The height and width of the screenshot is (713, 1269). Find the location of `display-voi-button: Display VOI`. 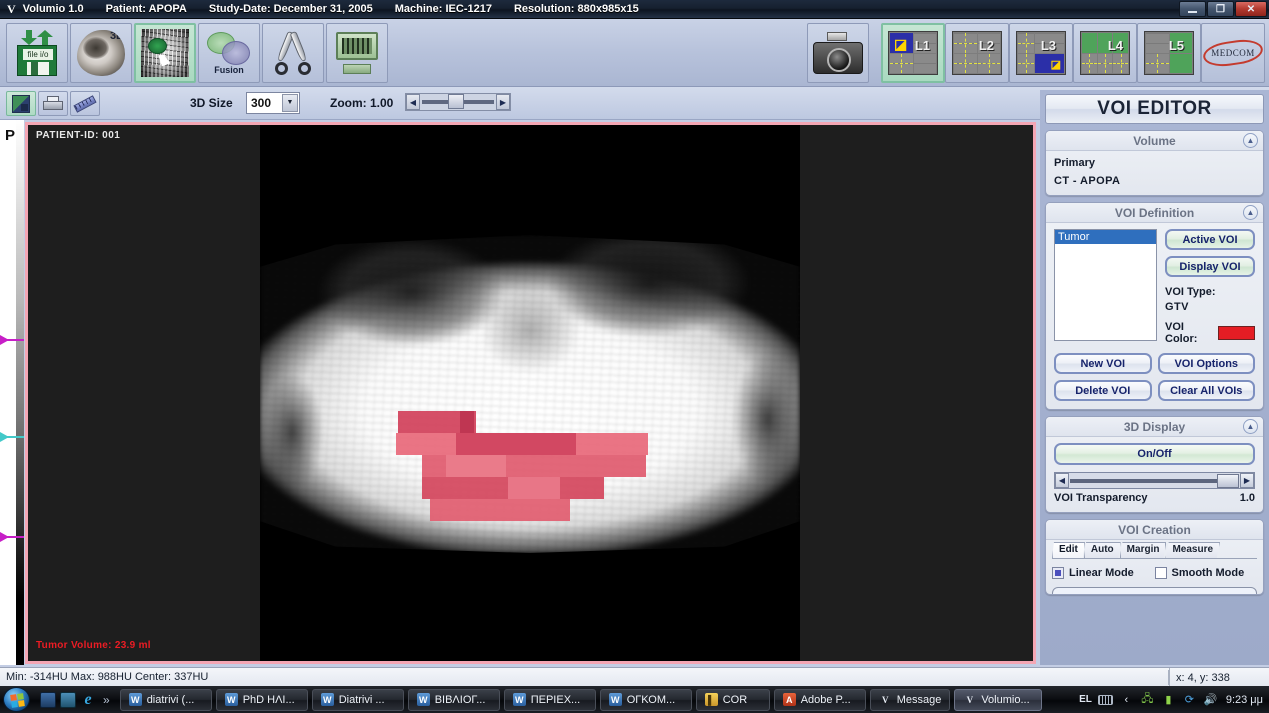

display-voi-button: Display VOI is located at coordinates (1210, 266).